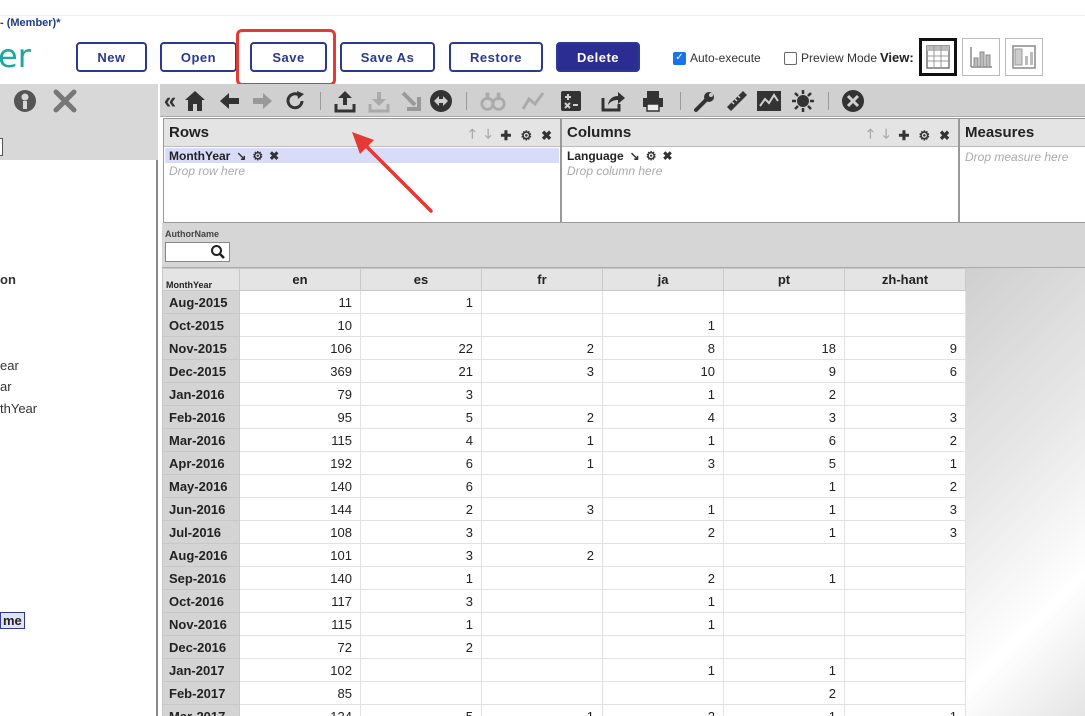 The image size is (1085, 716). What do you see at coordinates (274, 156) in the screenshot?
I see `close-icon: ✖` at bounding box center [274, 156].